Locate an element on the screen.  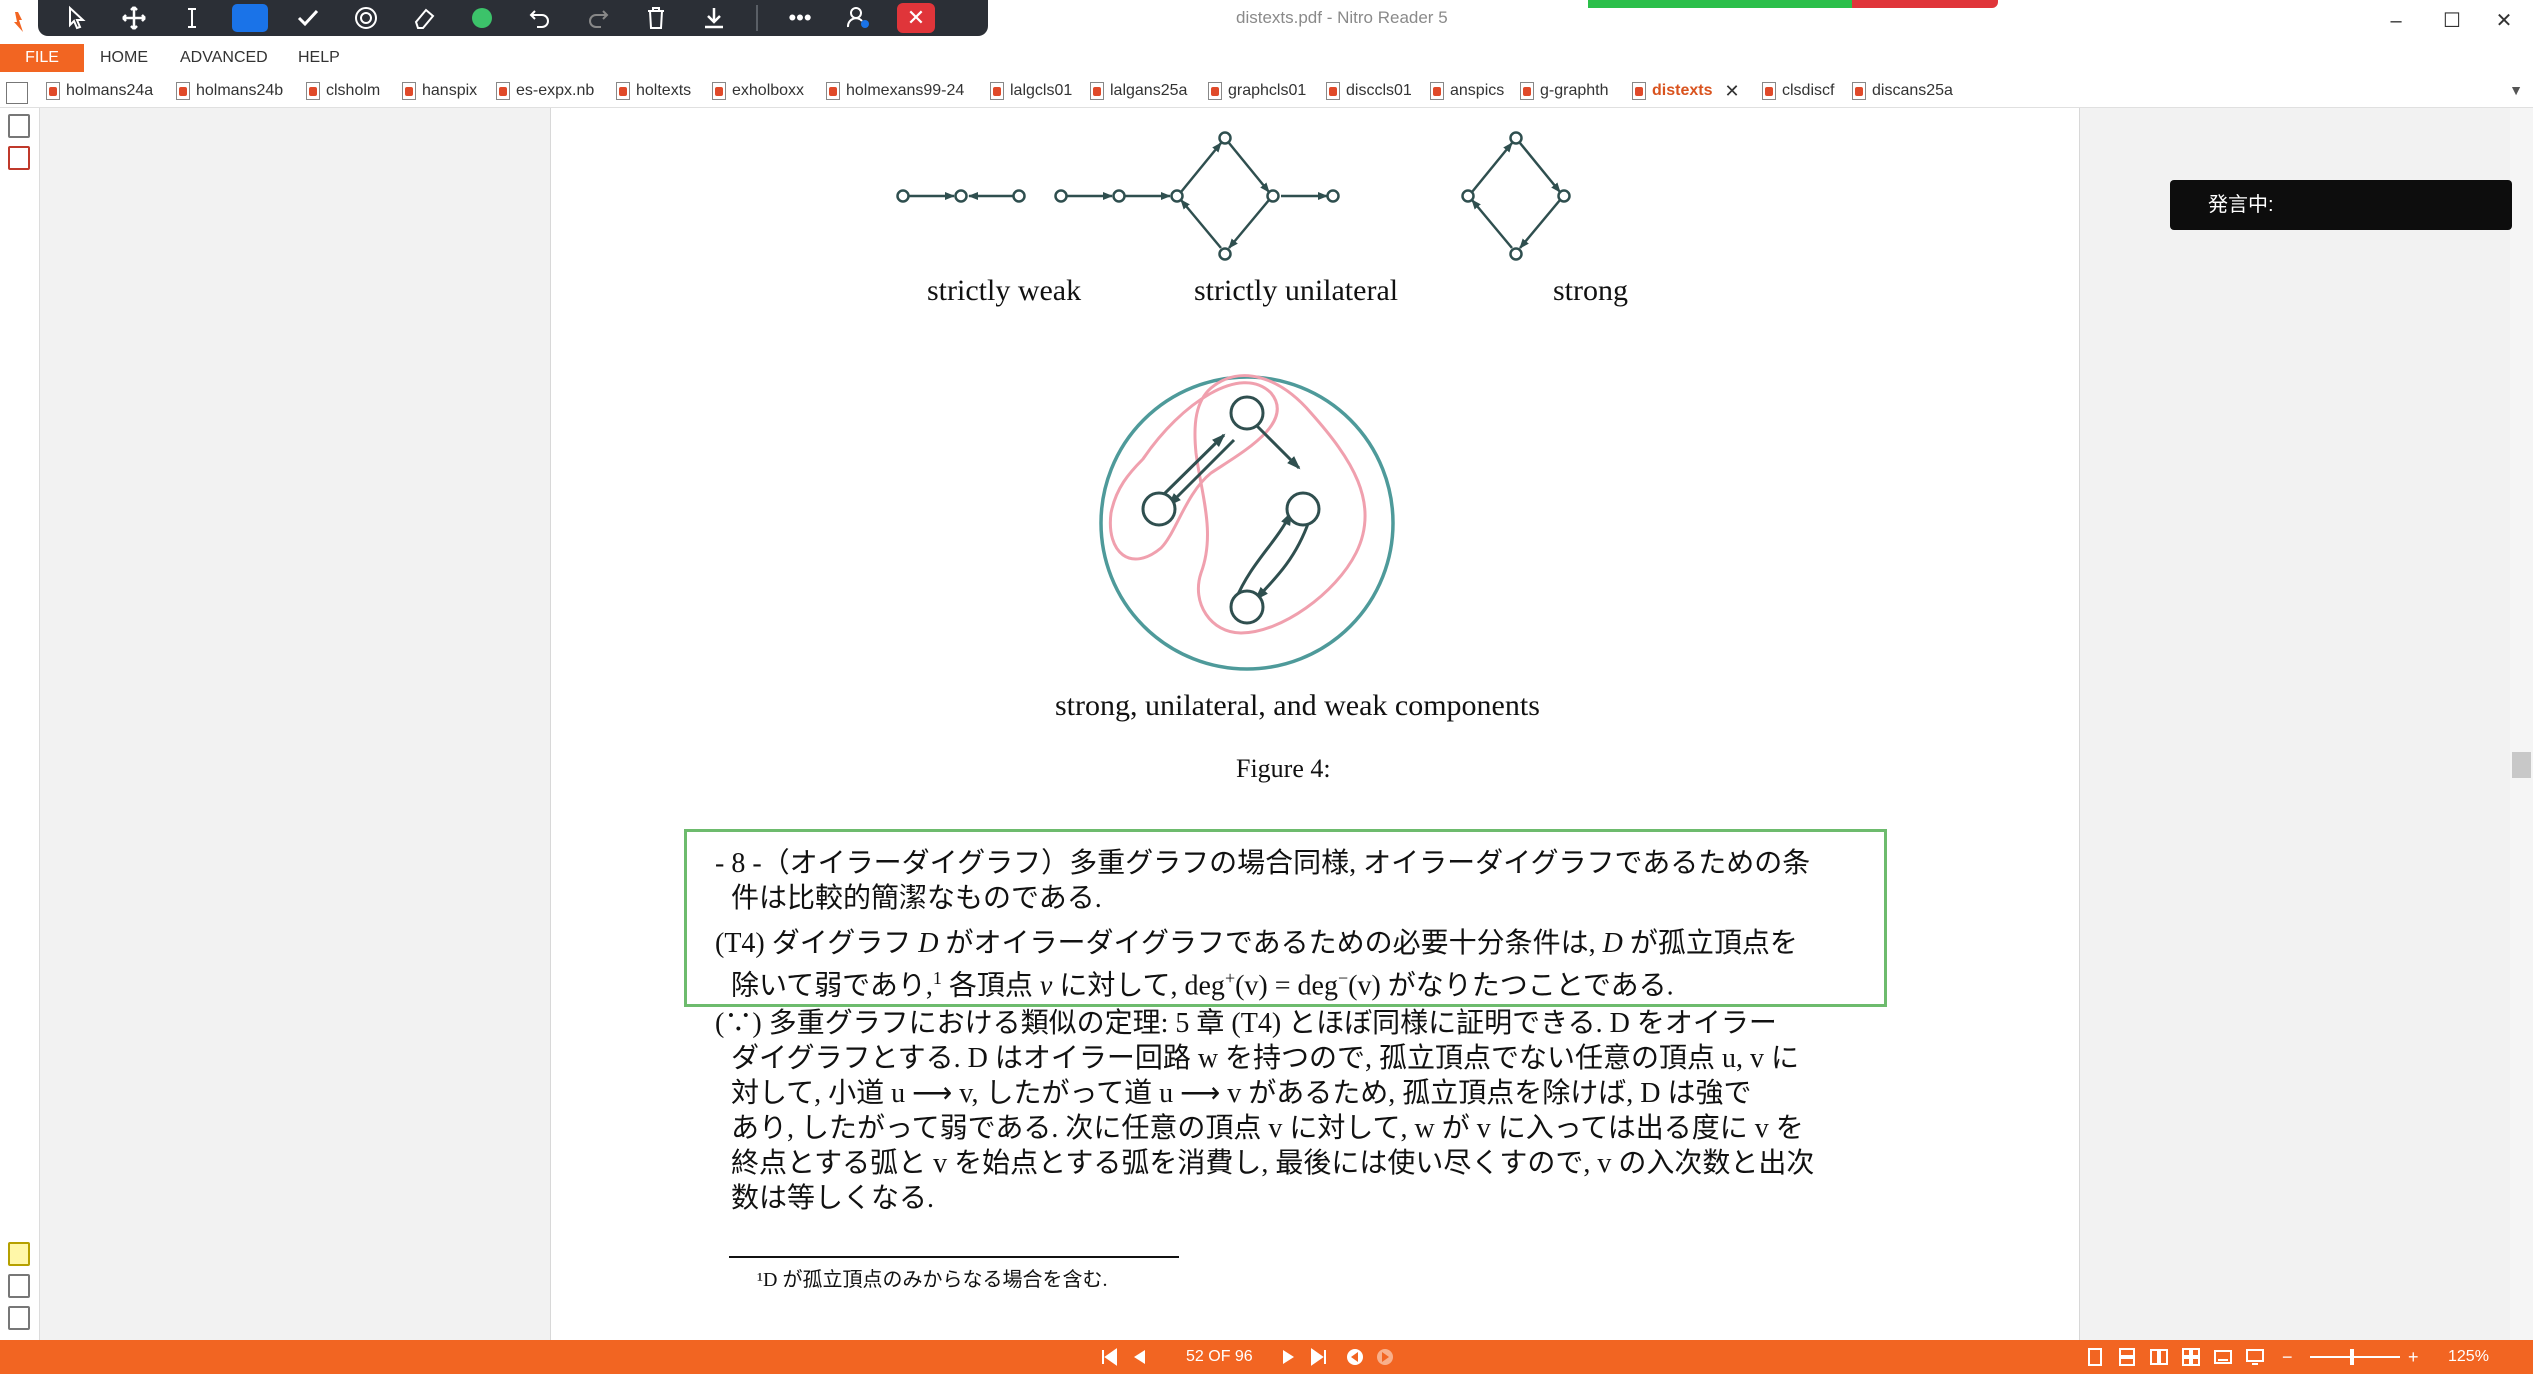
tab-holmexans99-24: holmexans99-24 is located at coordinates (895, 91).